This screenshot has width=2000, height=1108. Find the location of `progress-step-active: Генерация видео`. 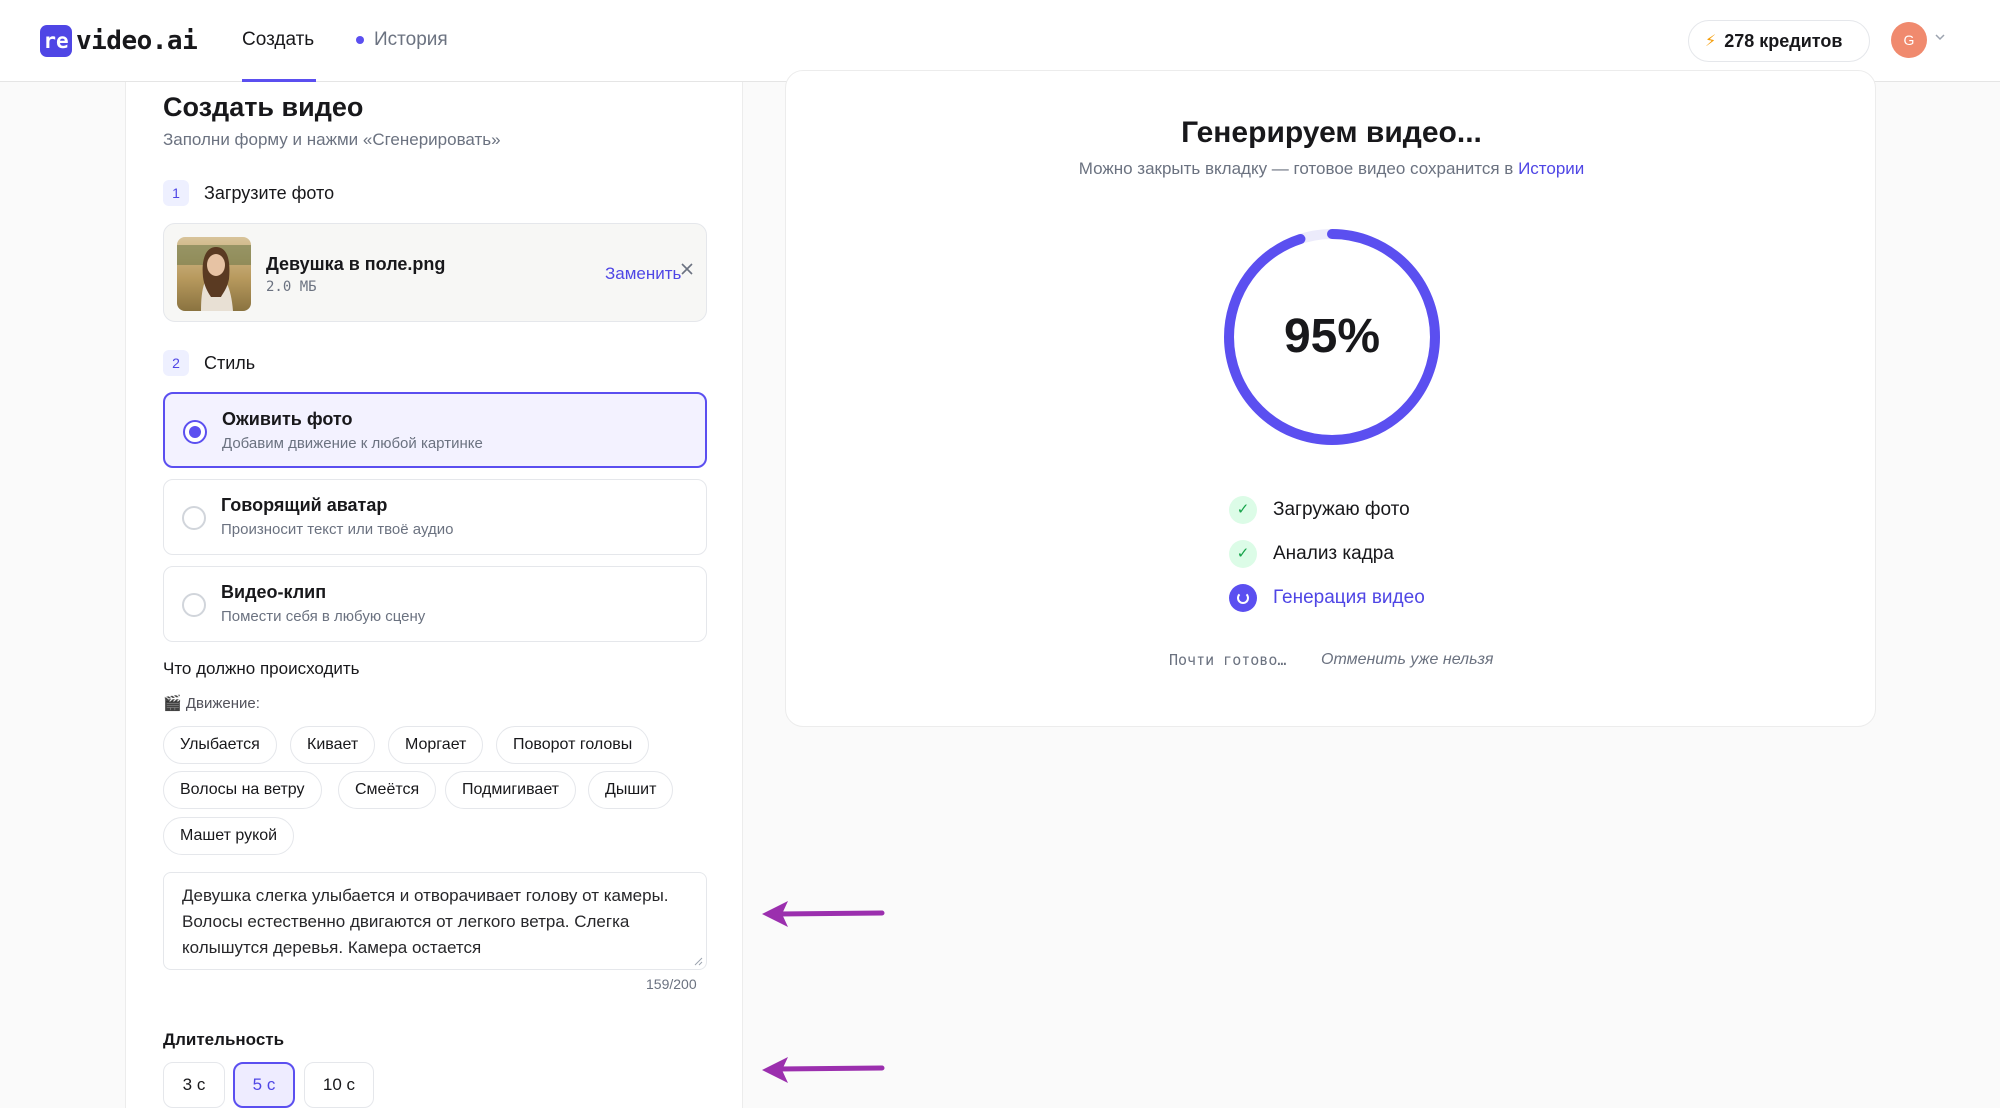

progress-step-active: Генерация видео is located at coordinates (1327, 598).